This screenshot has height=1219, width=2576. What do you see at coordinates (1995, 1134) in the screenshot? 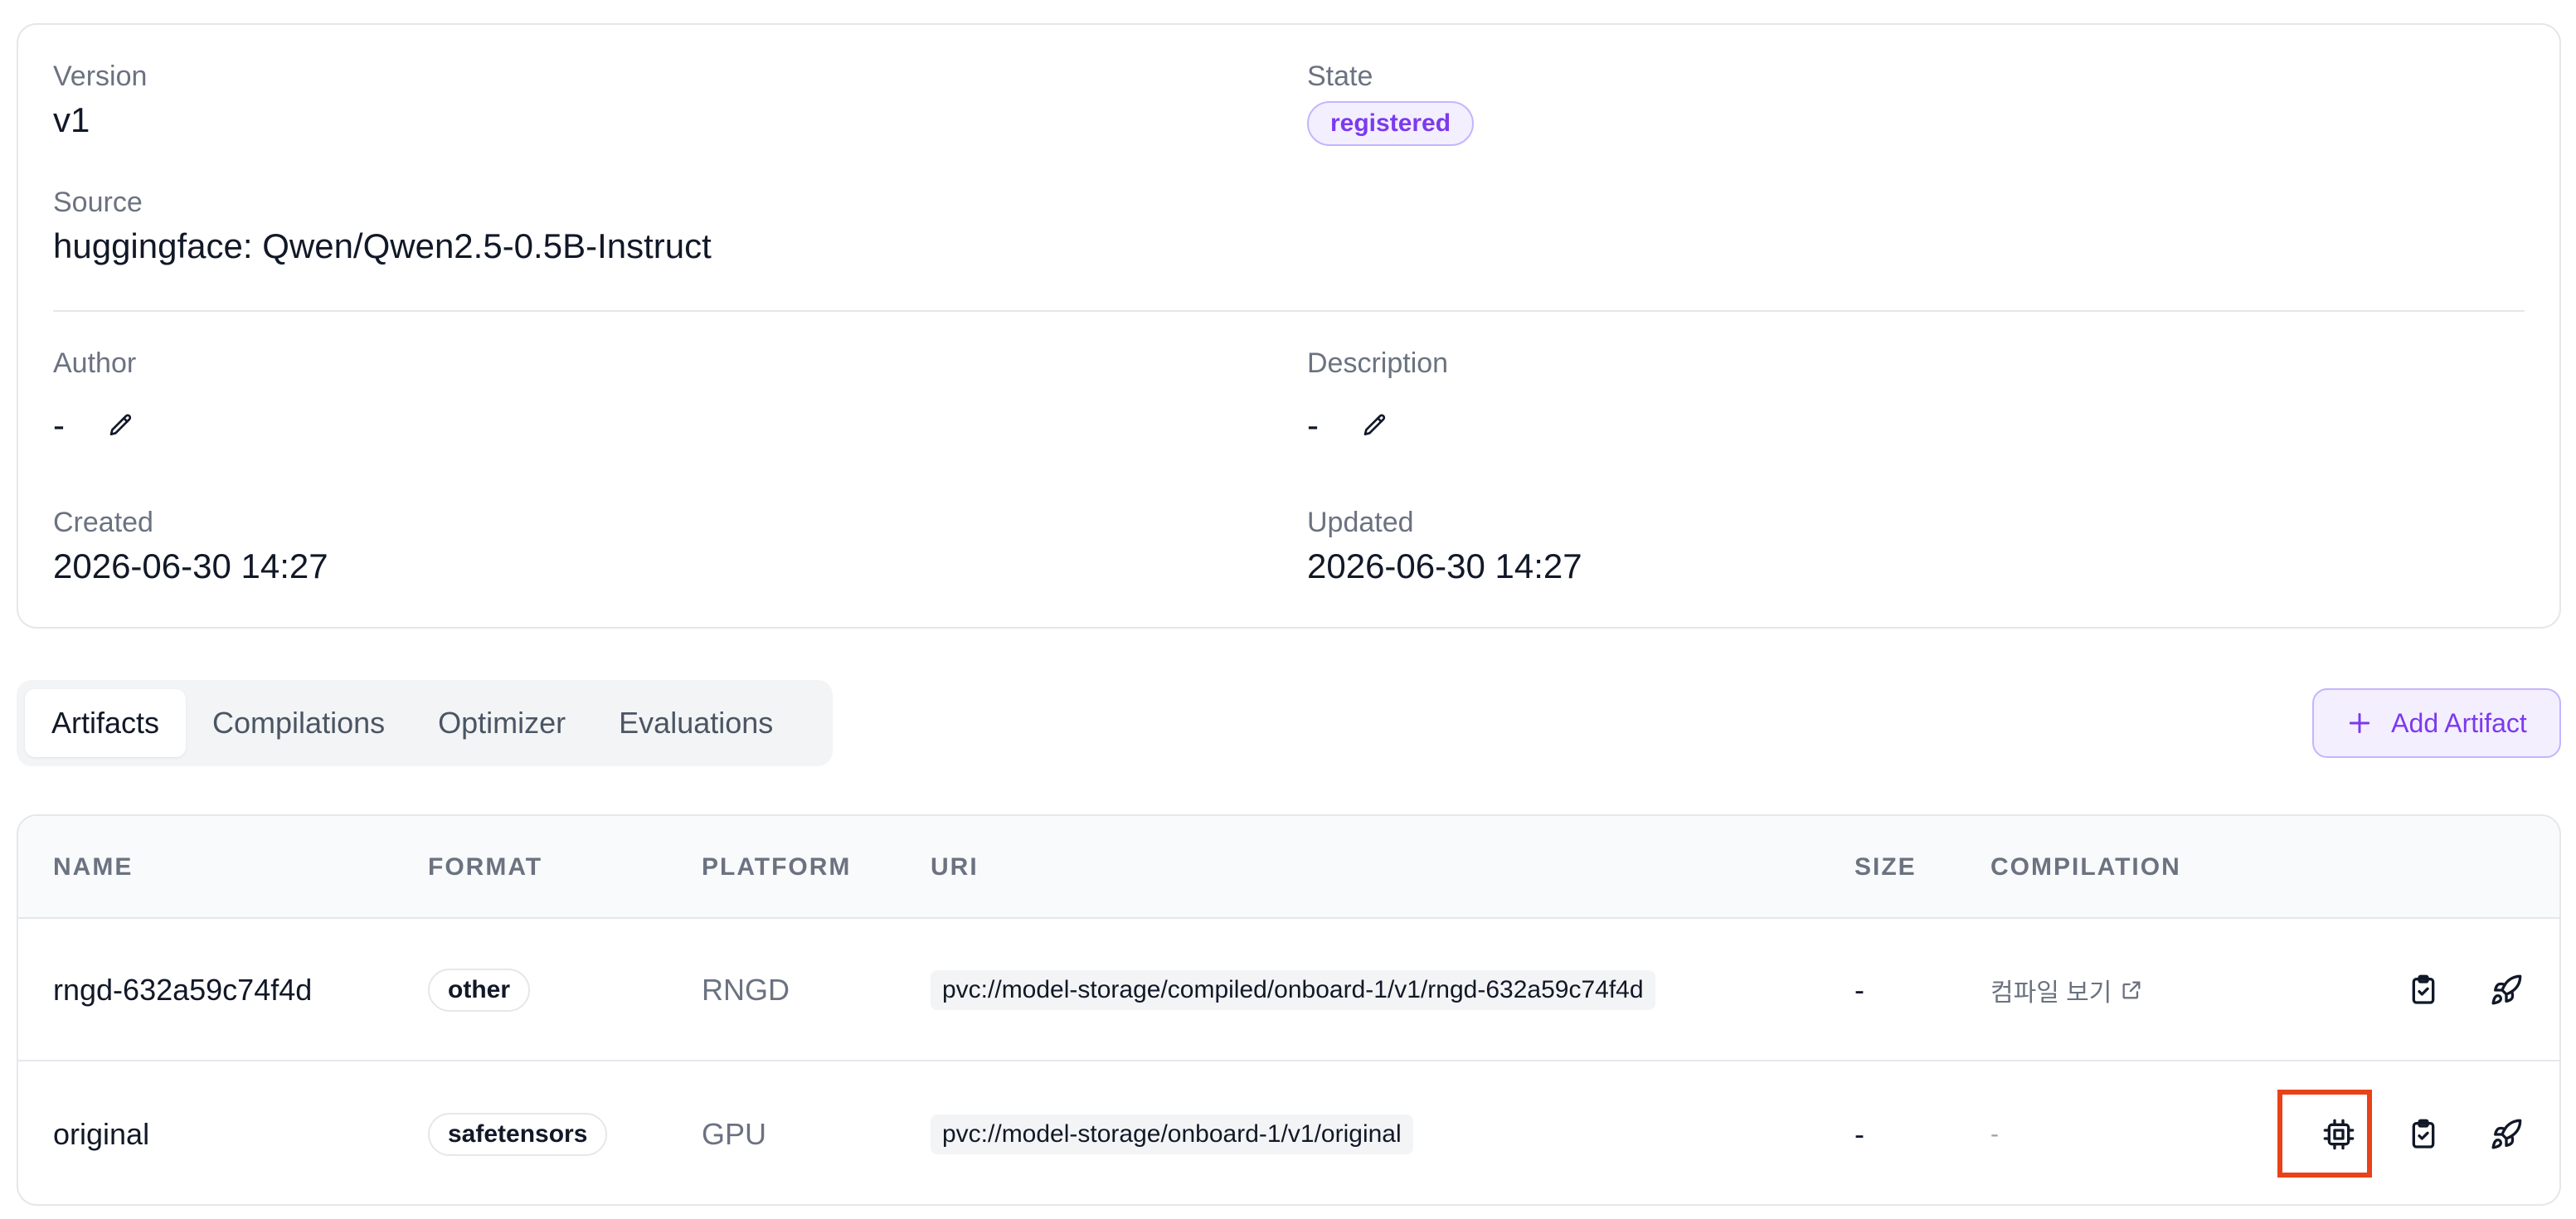
I see `compilation-value: -` at bounding box center [1995, 1134].